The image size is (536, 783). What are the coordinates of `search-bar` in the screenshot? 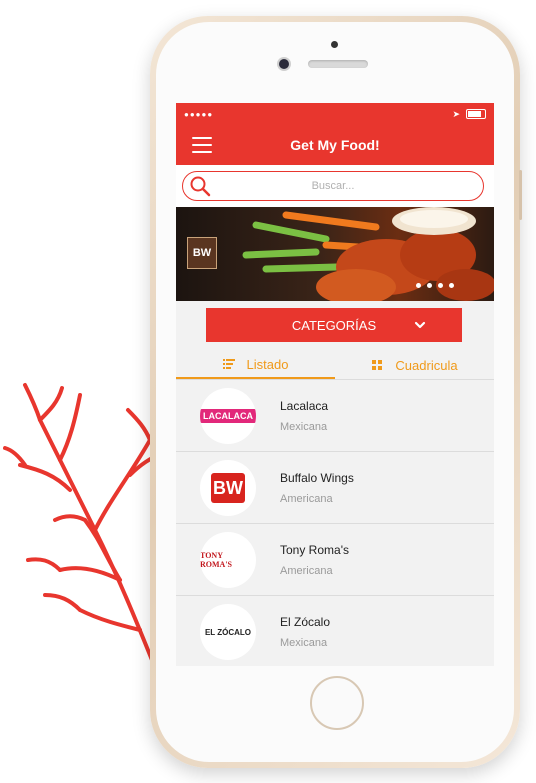 It's located at (335, 186).